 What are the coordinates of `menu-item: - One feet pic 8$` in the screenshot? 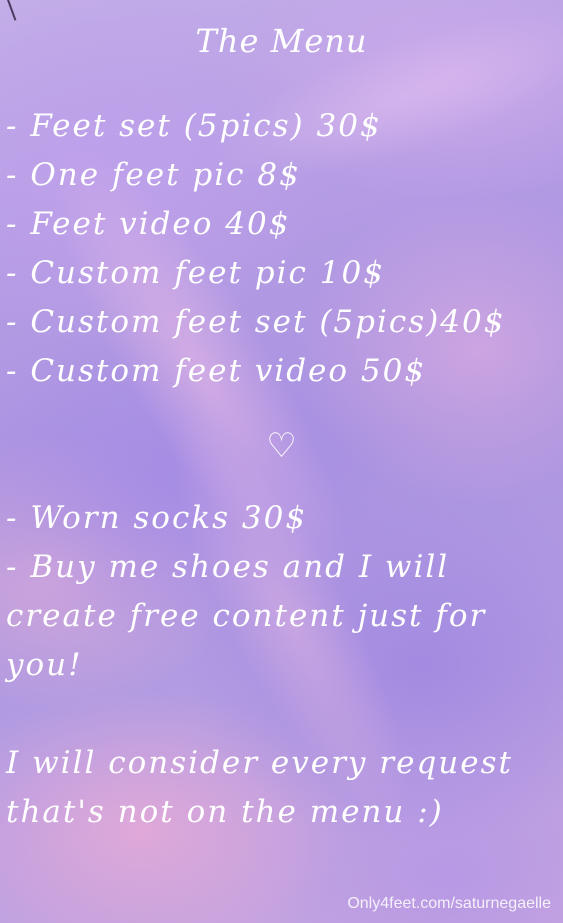 It's located at (153, 175).